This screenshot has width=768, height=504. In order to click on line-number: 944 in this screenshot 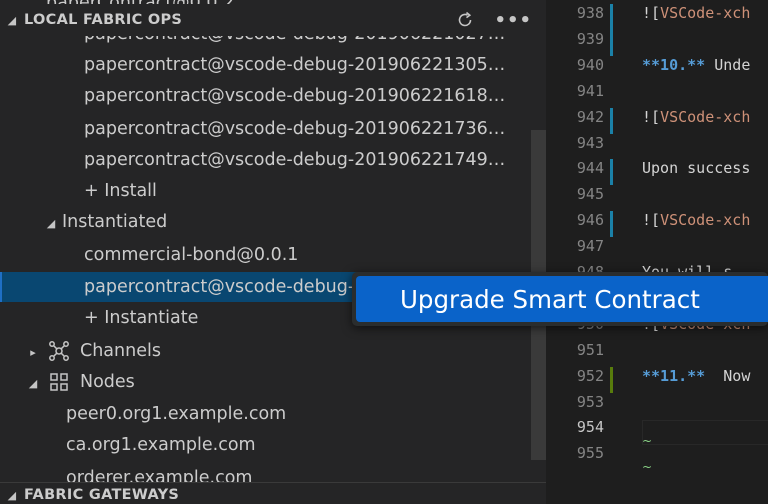, I will do `click(590, 168)`.